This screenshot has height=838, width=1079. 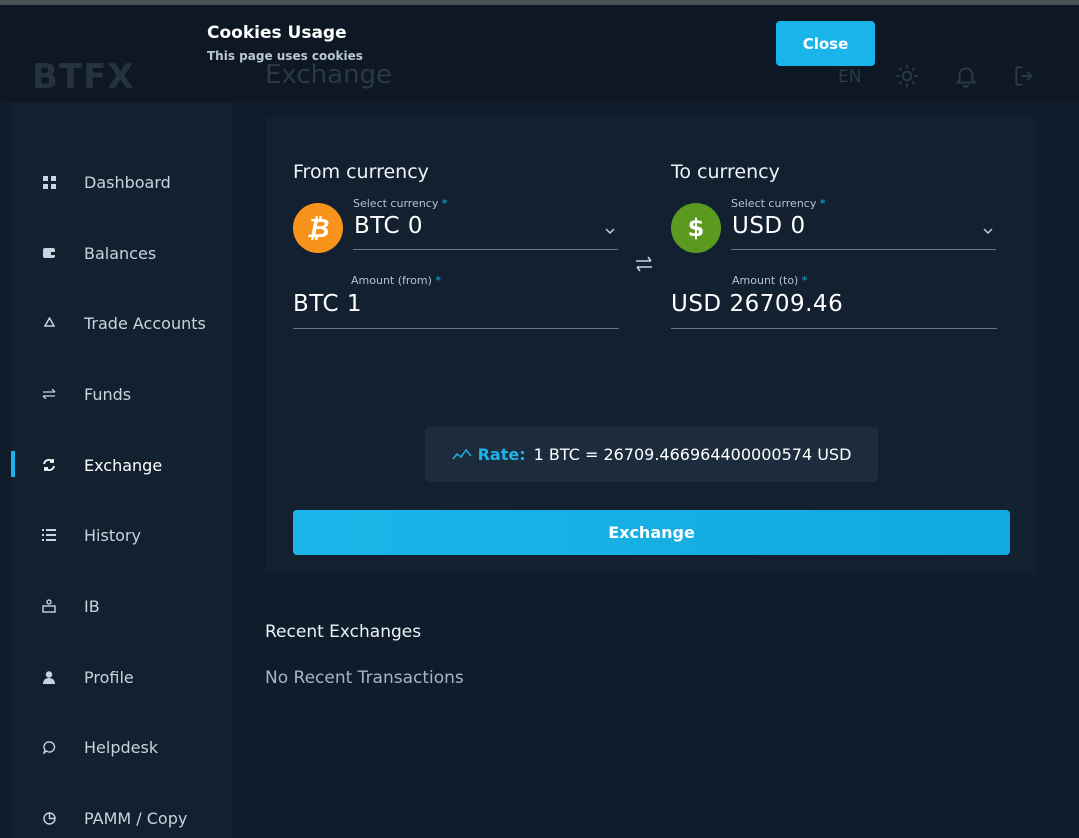 What do you see at coordinates (49, 747) in the screenshot?
I see `chat-icon` at bounding box center [49, 747].